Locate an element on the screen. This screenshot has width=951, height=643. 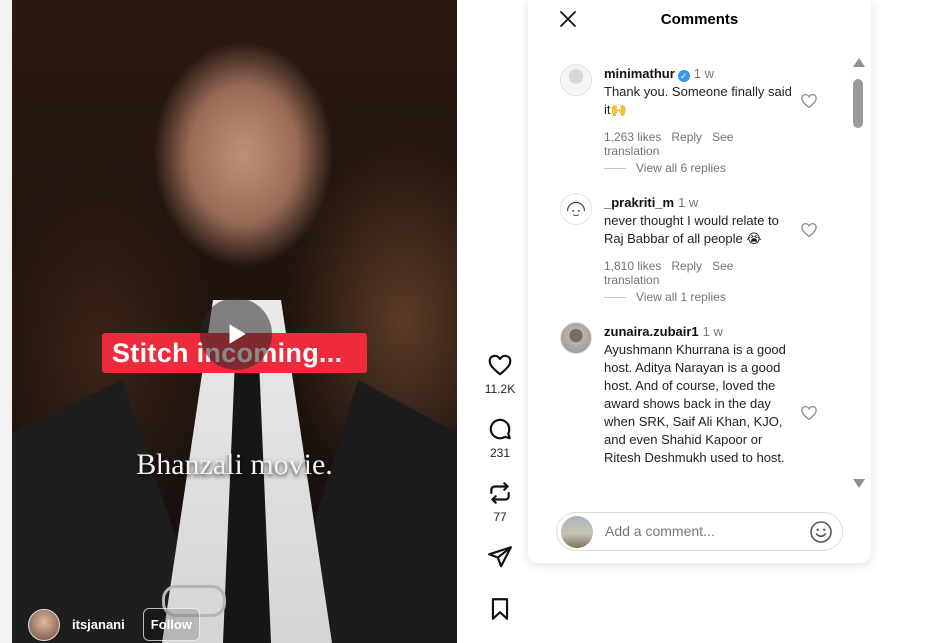
share-button is located at coordinates (500, 557).